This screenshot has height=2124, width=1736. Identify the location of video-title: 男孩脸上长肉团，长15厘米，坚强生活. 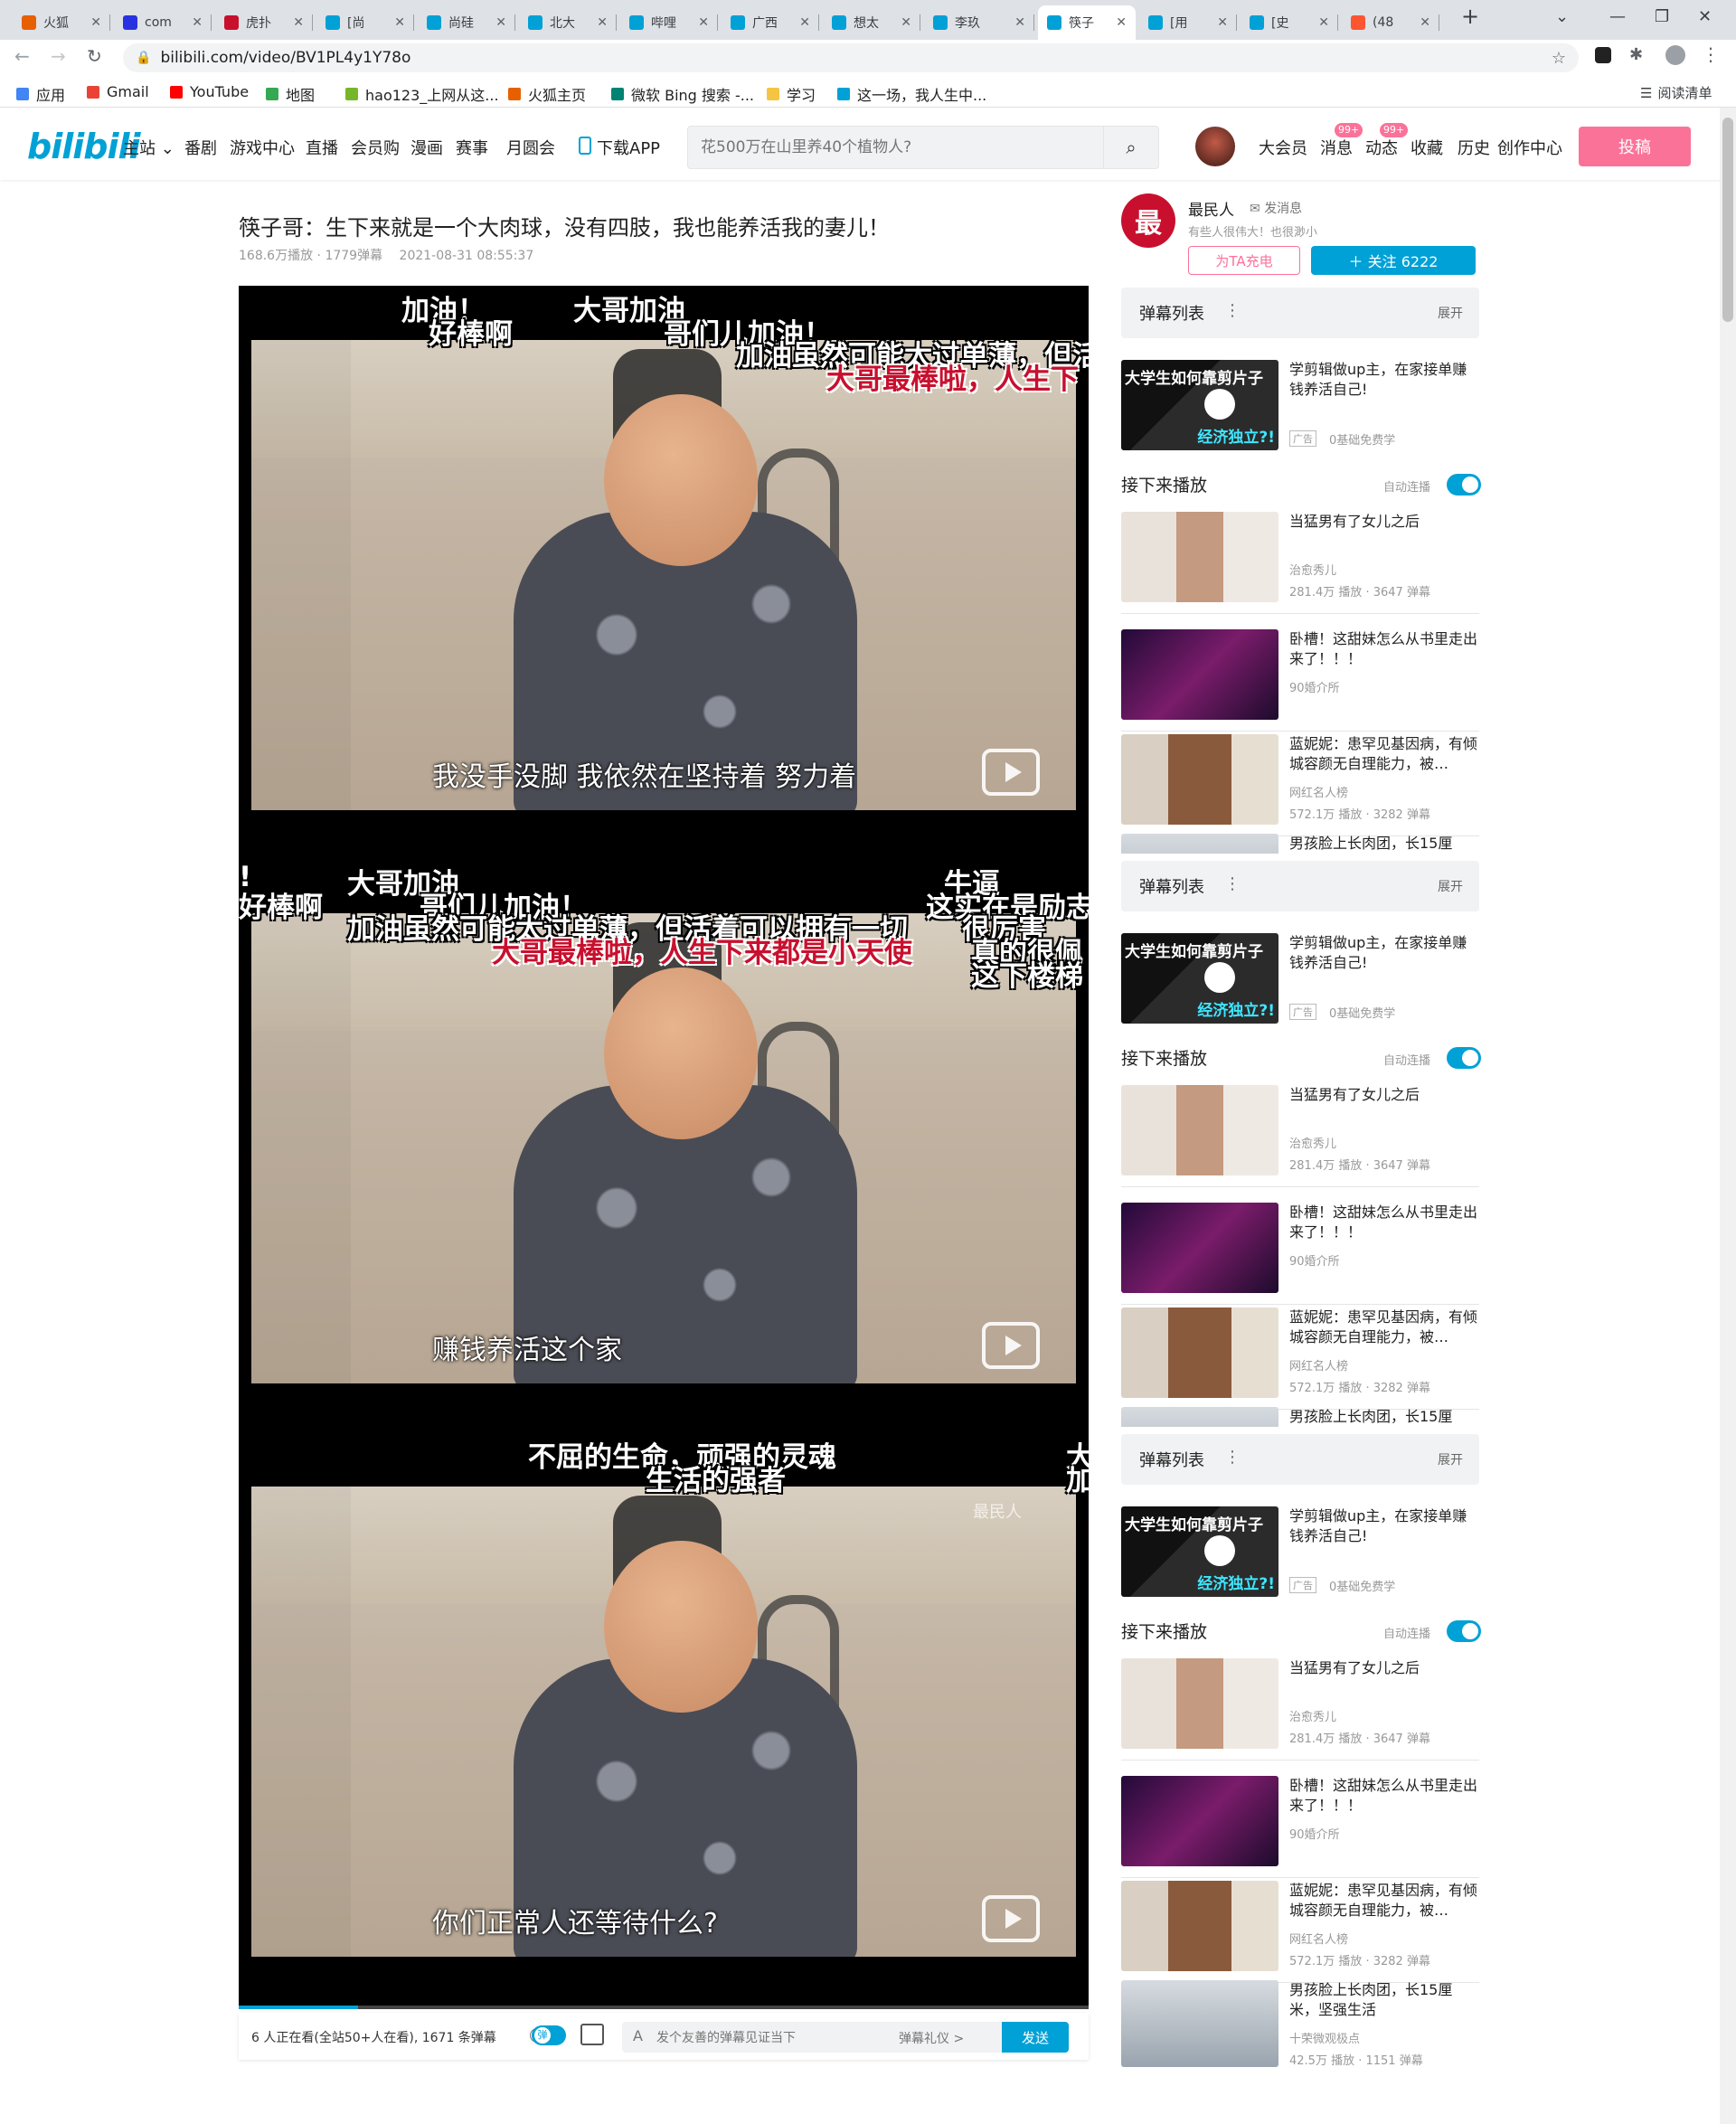
(1384, 2000).